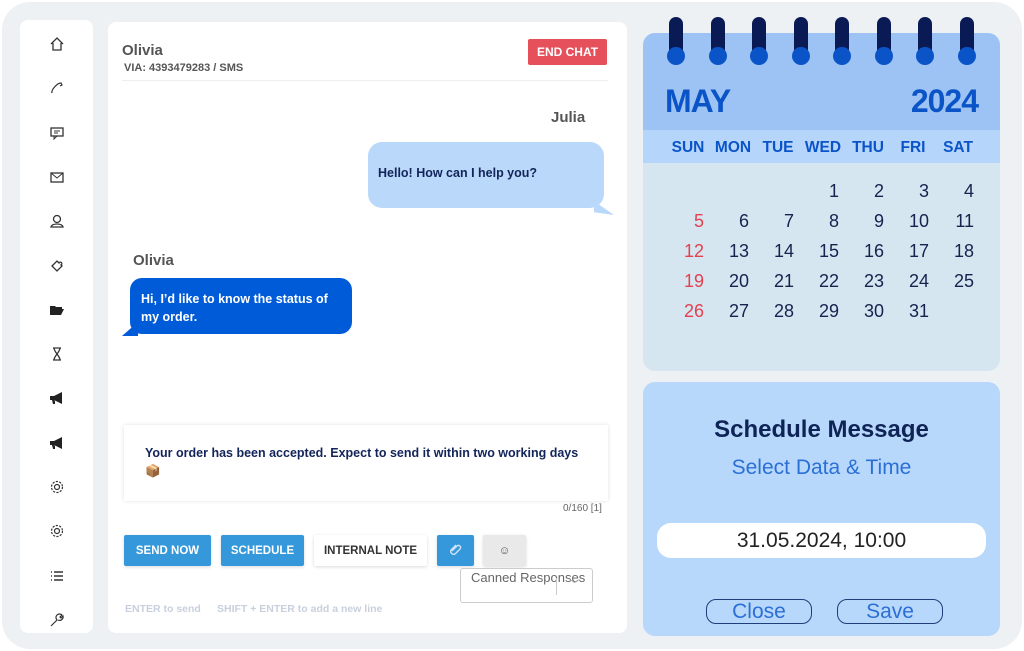 This screenshot has height=651, width=1024. What do you see at coordinates (779, 311) in the screenshot?
I see `calendar-day: 28` at bounding box center [779, 311].